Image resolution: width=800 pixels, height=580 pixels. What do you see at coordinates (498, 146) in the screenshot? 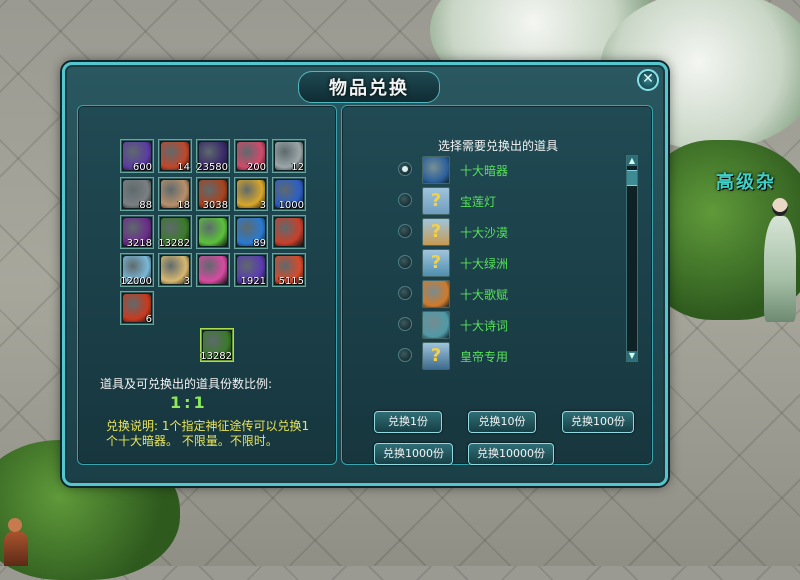
I see `reward-list-title: 选择需要兑换出的道具` at bounding box center [498, 146].